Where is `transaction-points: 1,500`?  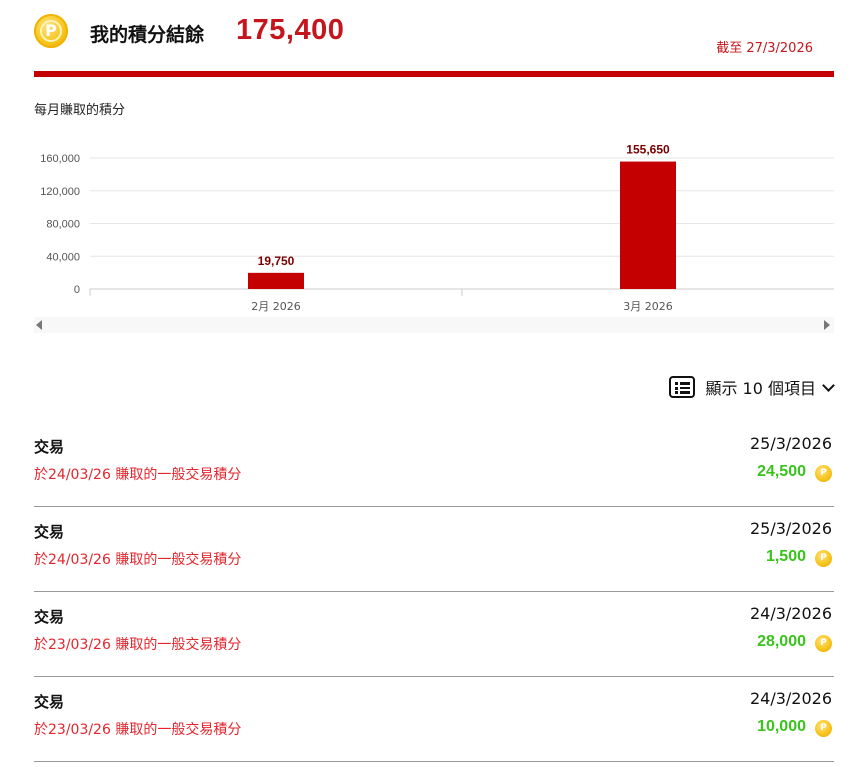 transaction-points: 1,500 is located at coordinates (785, 556).